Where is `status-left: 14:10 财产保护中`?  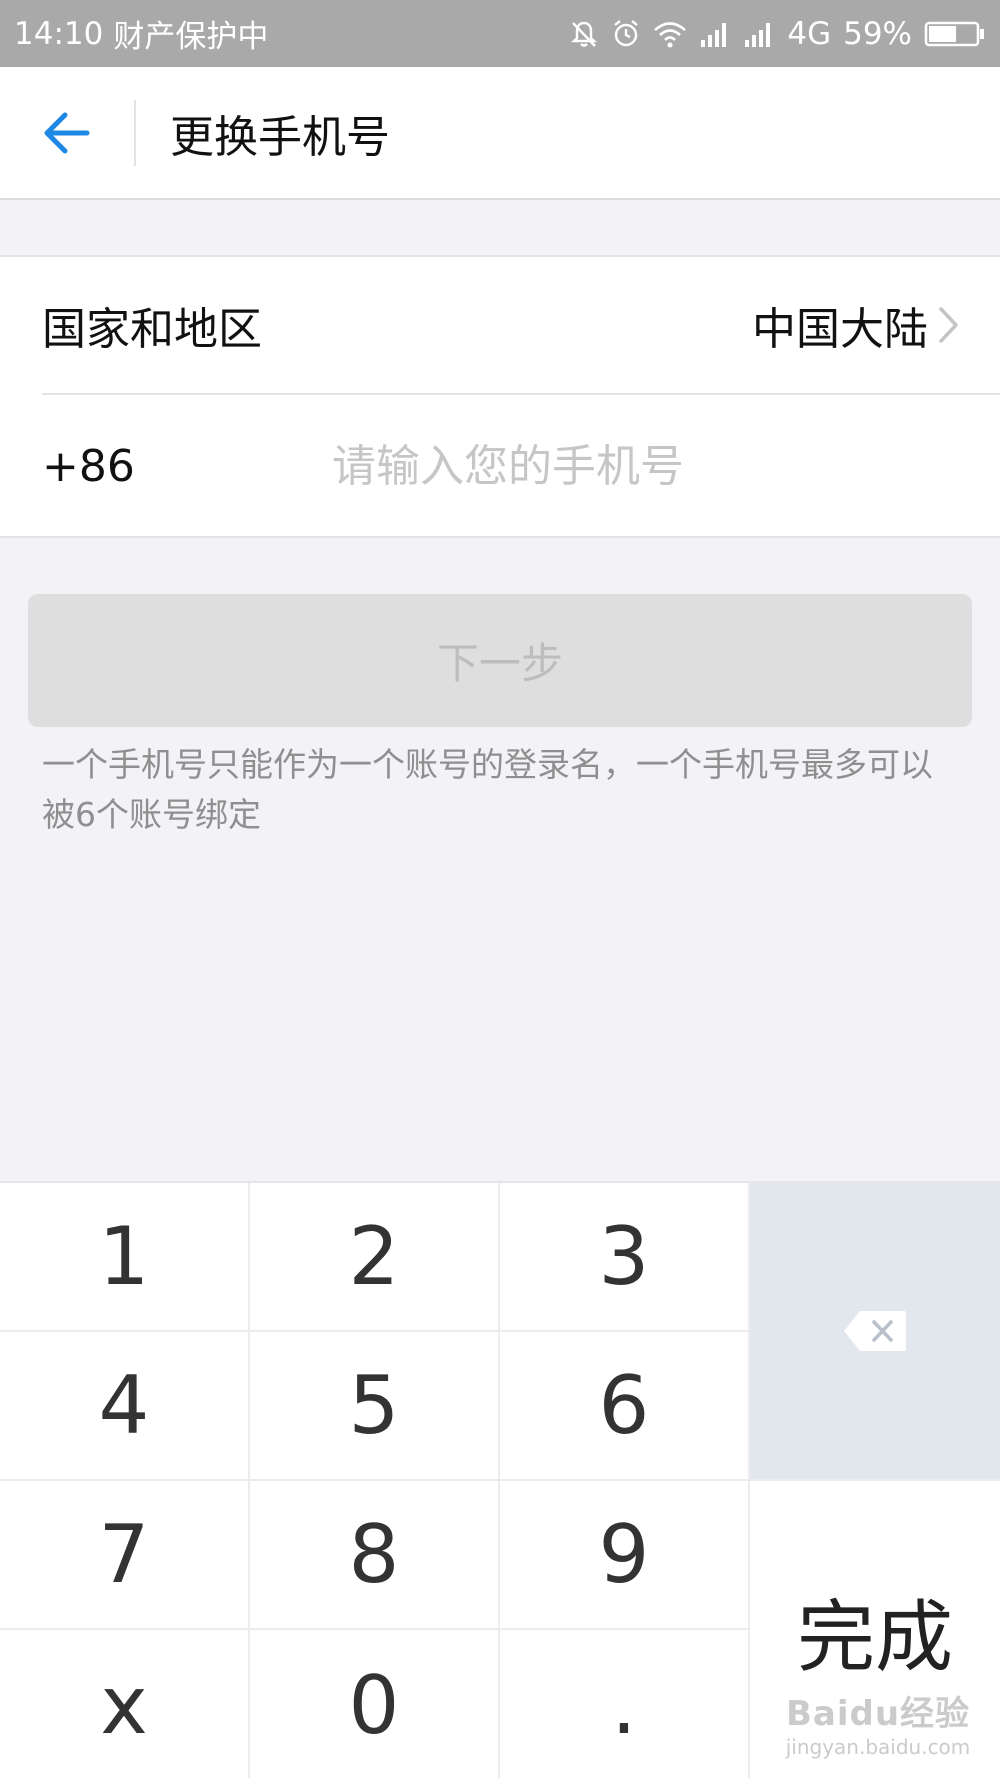
status-left: 14:10 财产保护中 is located at coordinates (141, 33).